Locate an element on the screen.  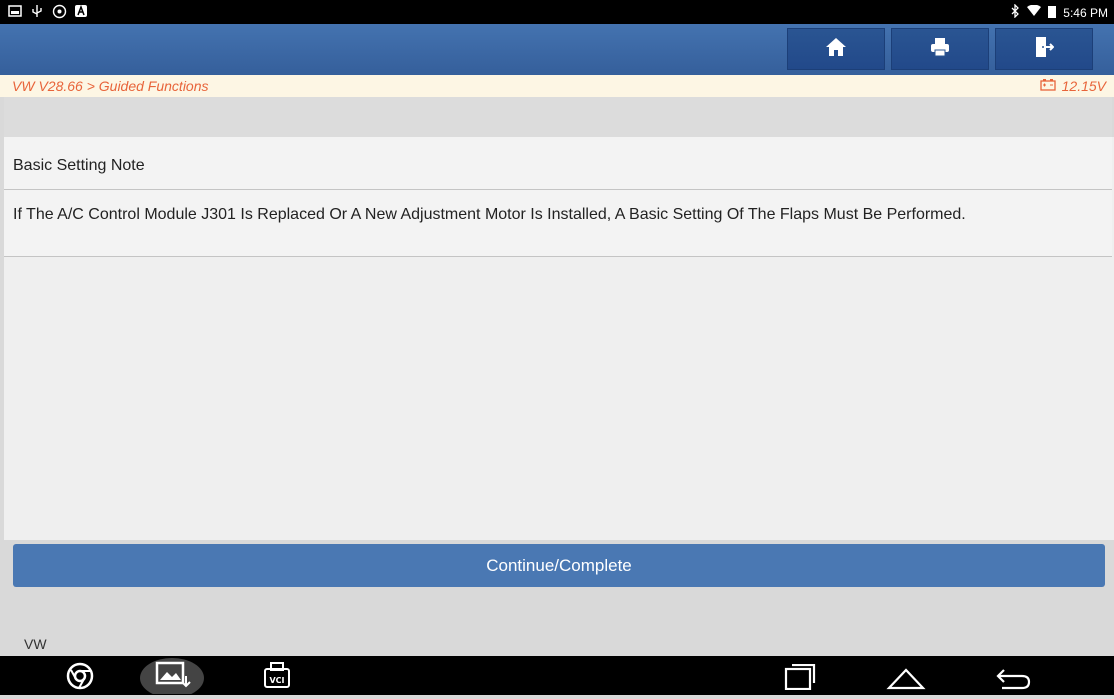
battery-voltage-icon is located at coordinates (1047, 86).